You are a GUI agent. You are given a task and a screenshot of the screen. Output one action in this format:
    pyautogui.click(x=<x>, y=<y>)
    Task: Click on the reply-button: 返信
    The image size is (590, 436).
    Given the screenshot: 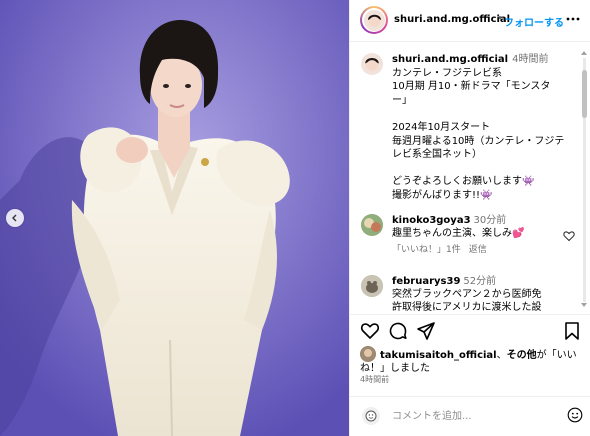 What is the action you would take?
    pyautogui.click(x=478, y=250)
    